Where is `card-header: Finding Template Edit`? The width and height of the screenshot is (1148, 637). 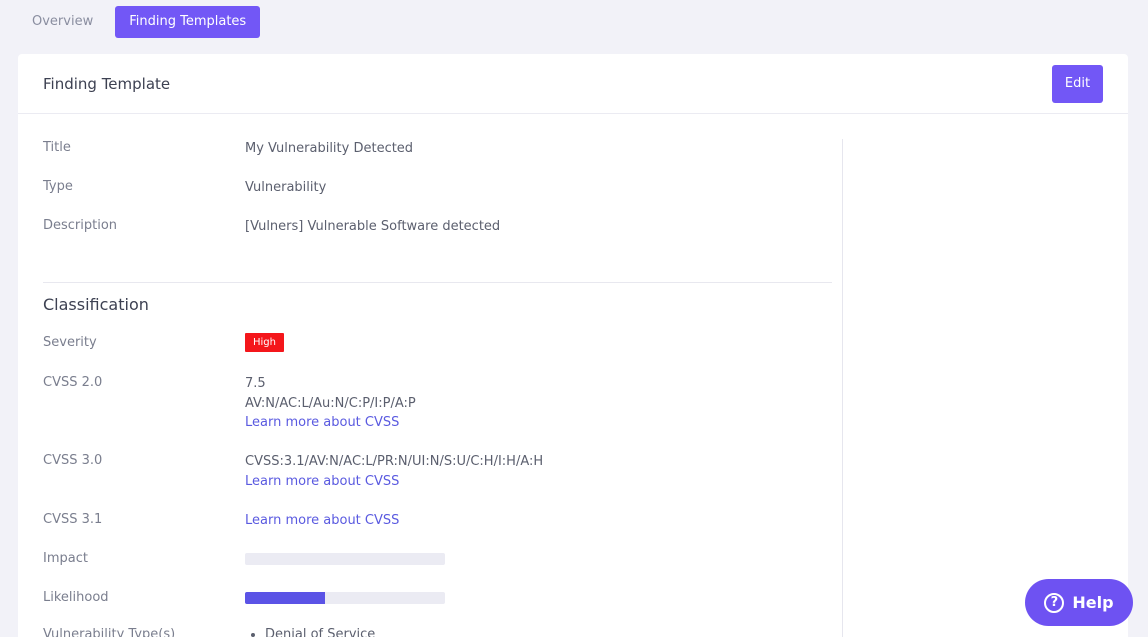 card-header: Finding Template Edit is located at coordinates (573, 84).